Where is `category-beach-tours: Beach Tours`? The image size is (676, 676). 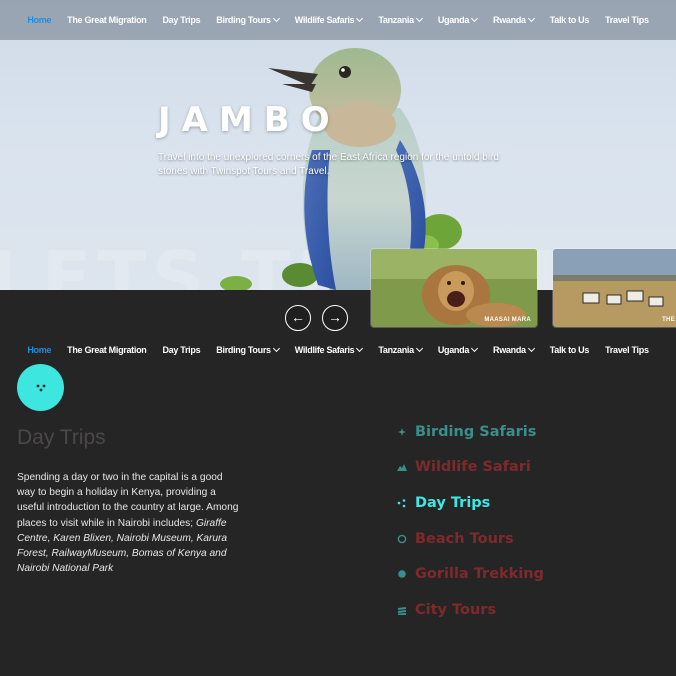
category-beach-tours: Beach Tours is located at coordinates (526, 539).